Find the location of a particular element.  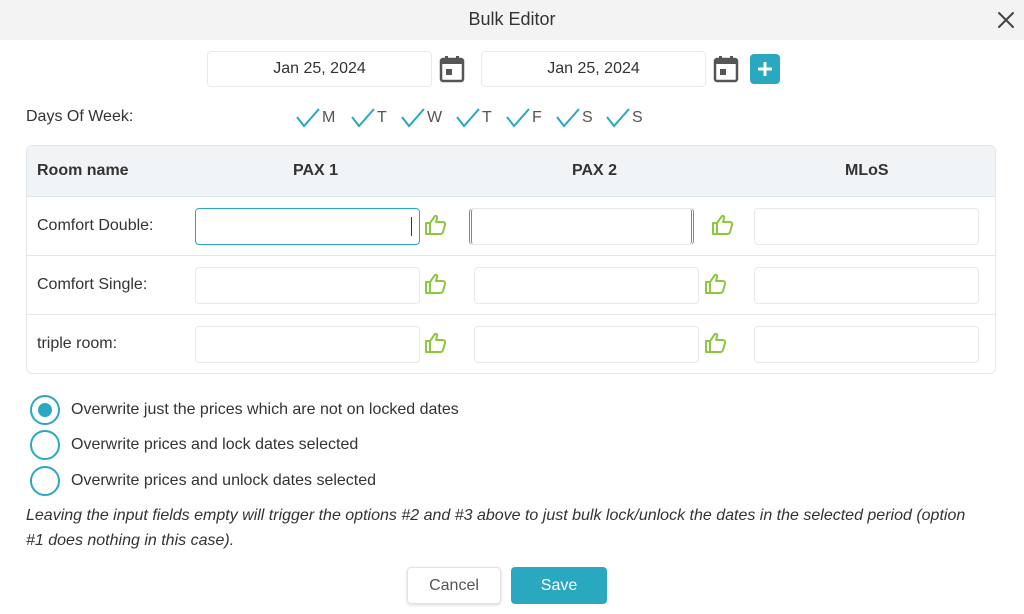

day-toggle-friday: F is located at coordinates (523, 118).